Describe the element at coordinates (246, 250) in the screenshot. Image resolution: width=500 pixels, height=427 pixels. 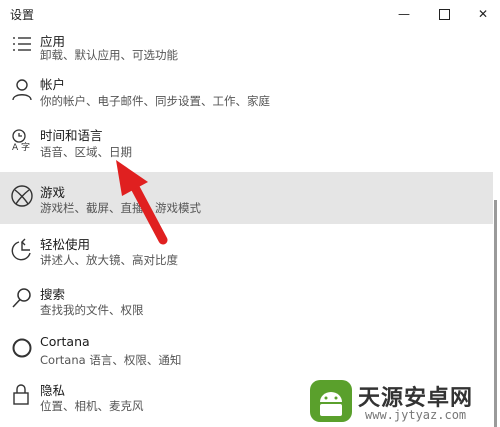
I see `settings-item-ease-of-access: 轻松使用 讲述人、放大镜、高对比度` at that location.